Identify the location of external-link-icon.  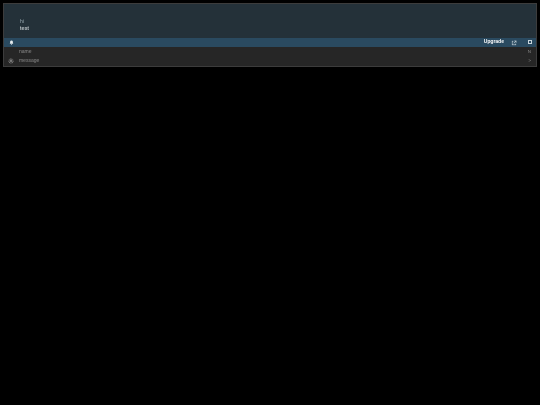
(514, 43).